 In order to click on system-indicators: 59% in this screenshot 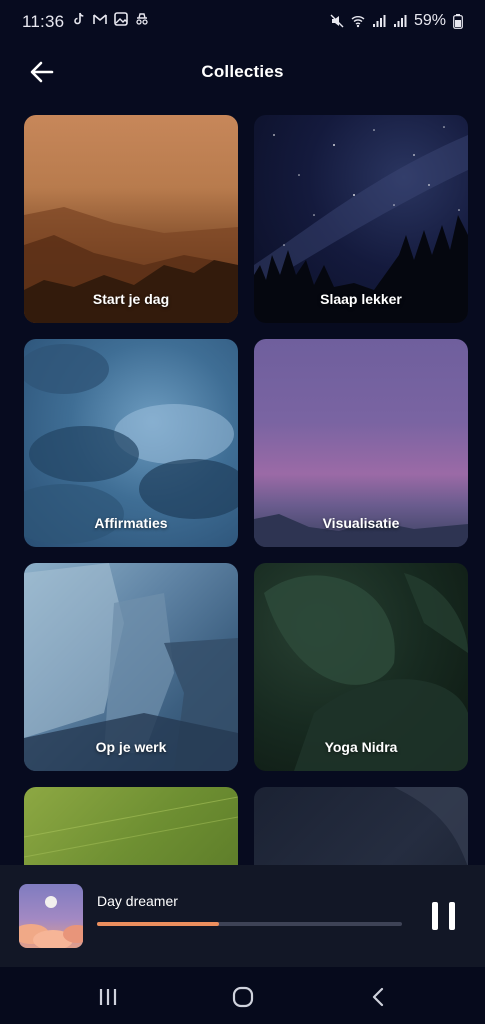, I will do `click(396, 21)`.